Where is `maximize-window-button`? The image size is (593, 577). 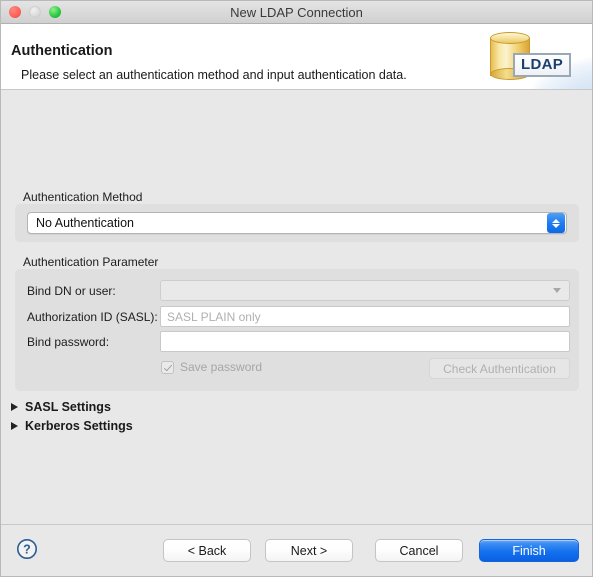 maximize-window-button is located at coordinates (55, 12).